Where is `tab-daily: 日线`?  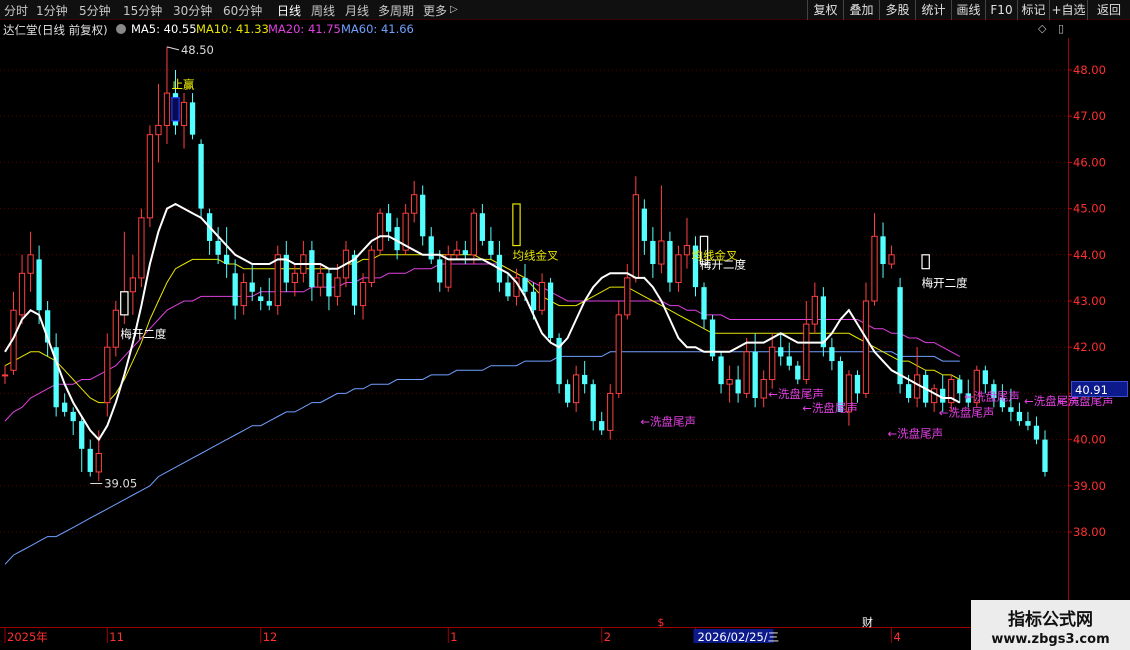
tab-daily: 日线 is located at coordinates (289, 10).